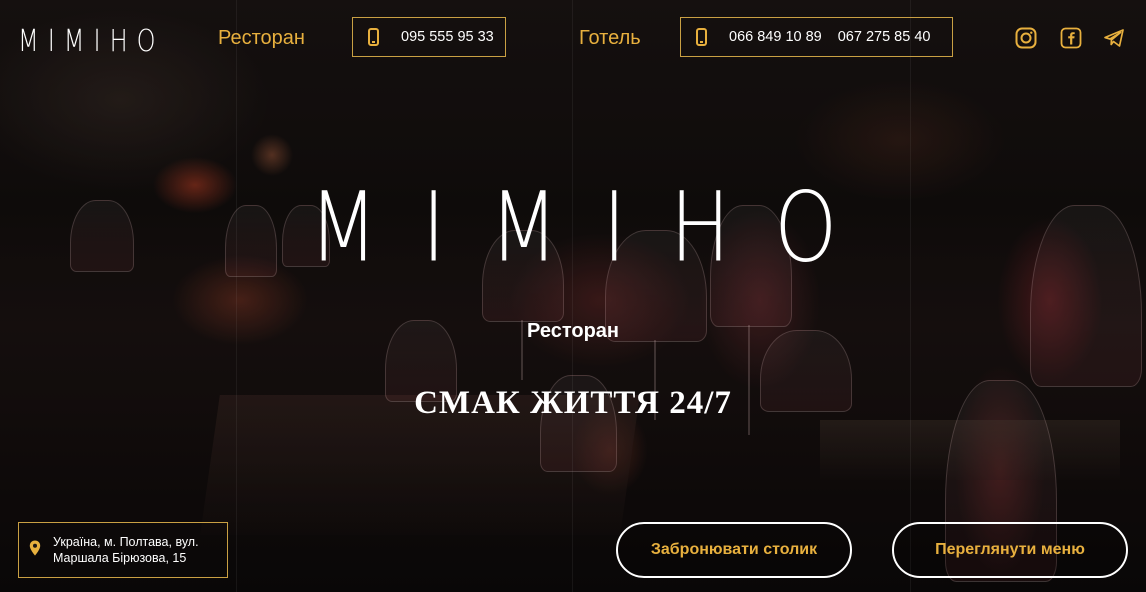 This screenshot has height=592, width=1146. What do you see at coordinates (447, 37) in the screenshot?
I see `restaurant-phone-number: 095 555 95 33` at bounding box center [447, 37].